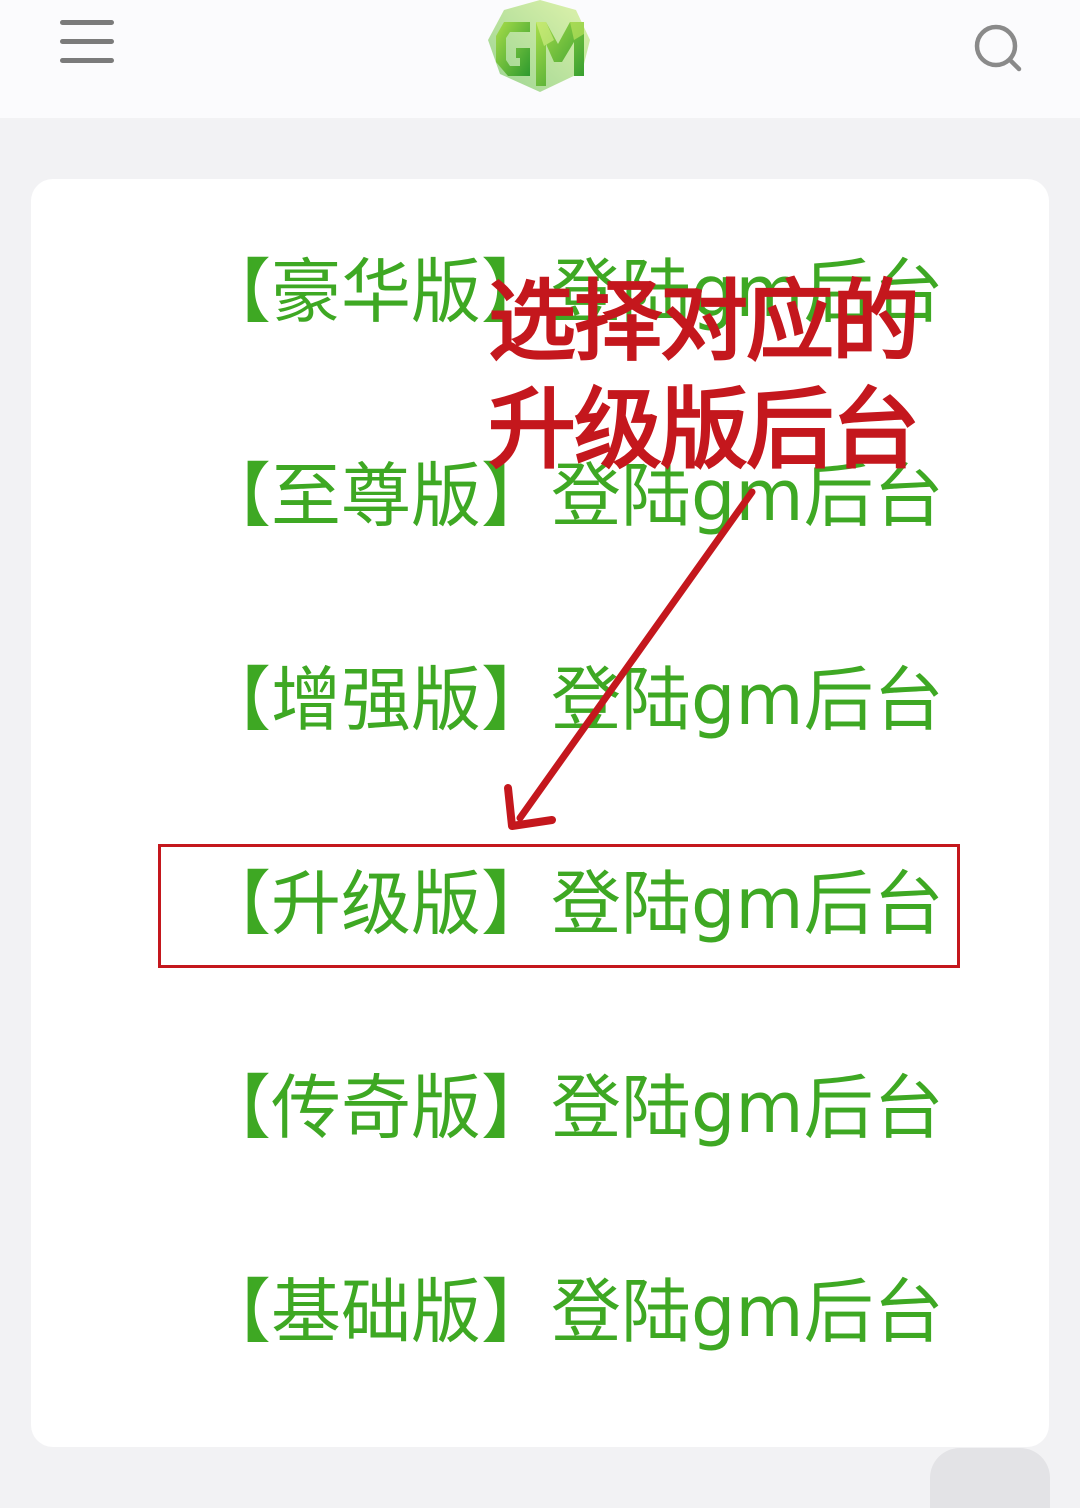 The width and height of the screenshot is (1080, 1508). Describe the element at coordinates (376, 700) in the screenshot. I see `link-tag: 【增强版】` at that location.